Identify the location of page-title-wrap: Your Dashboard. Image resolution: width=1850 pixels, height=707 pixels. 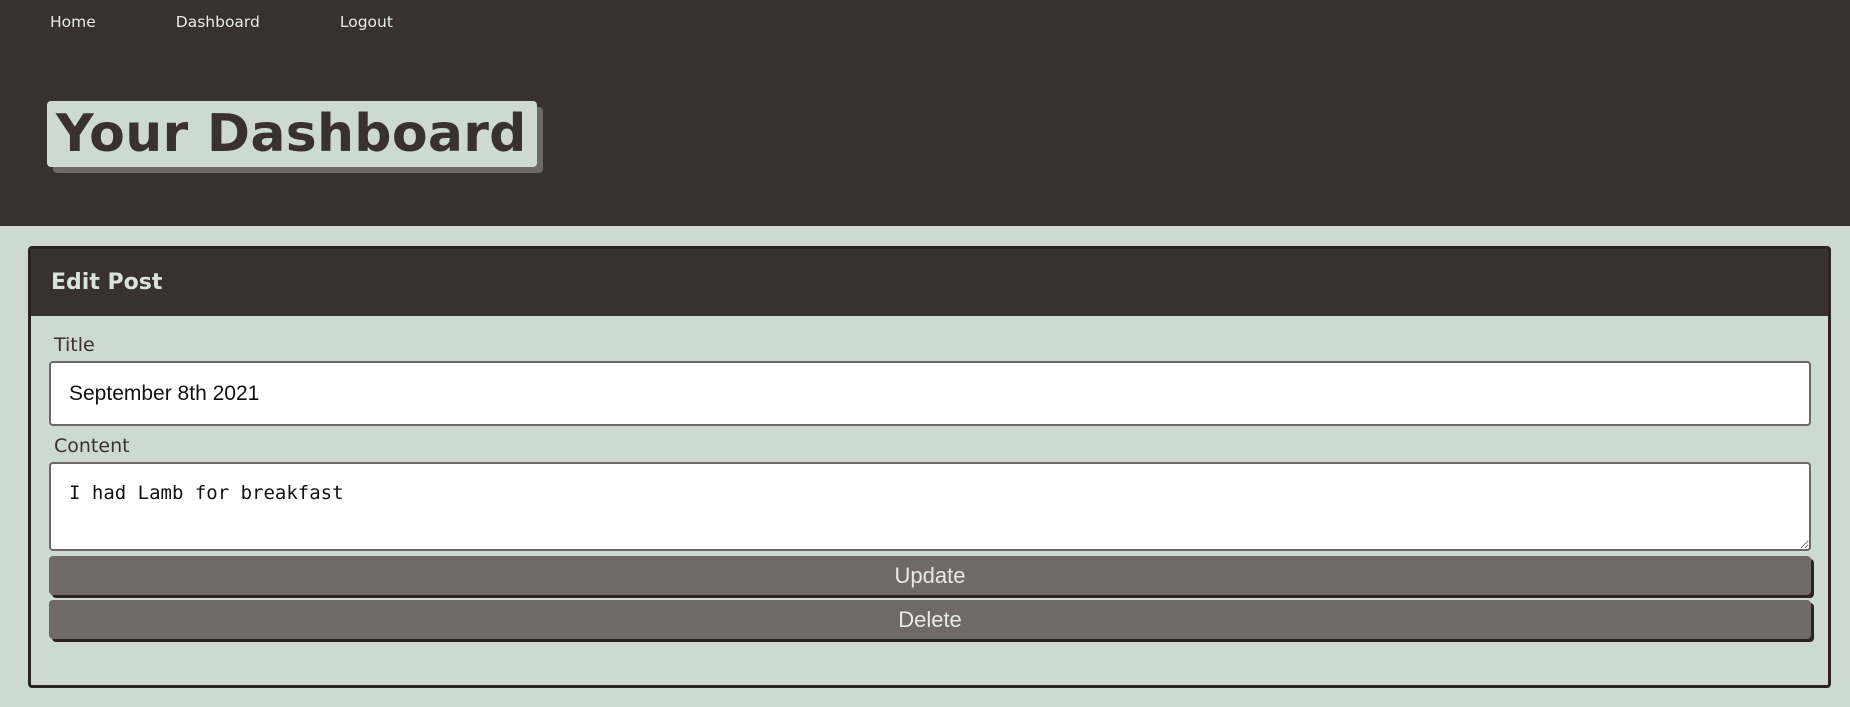
(292, 134).